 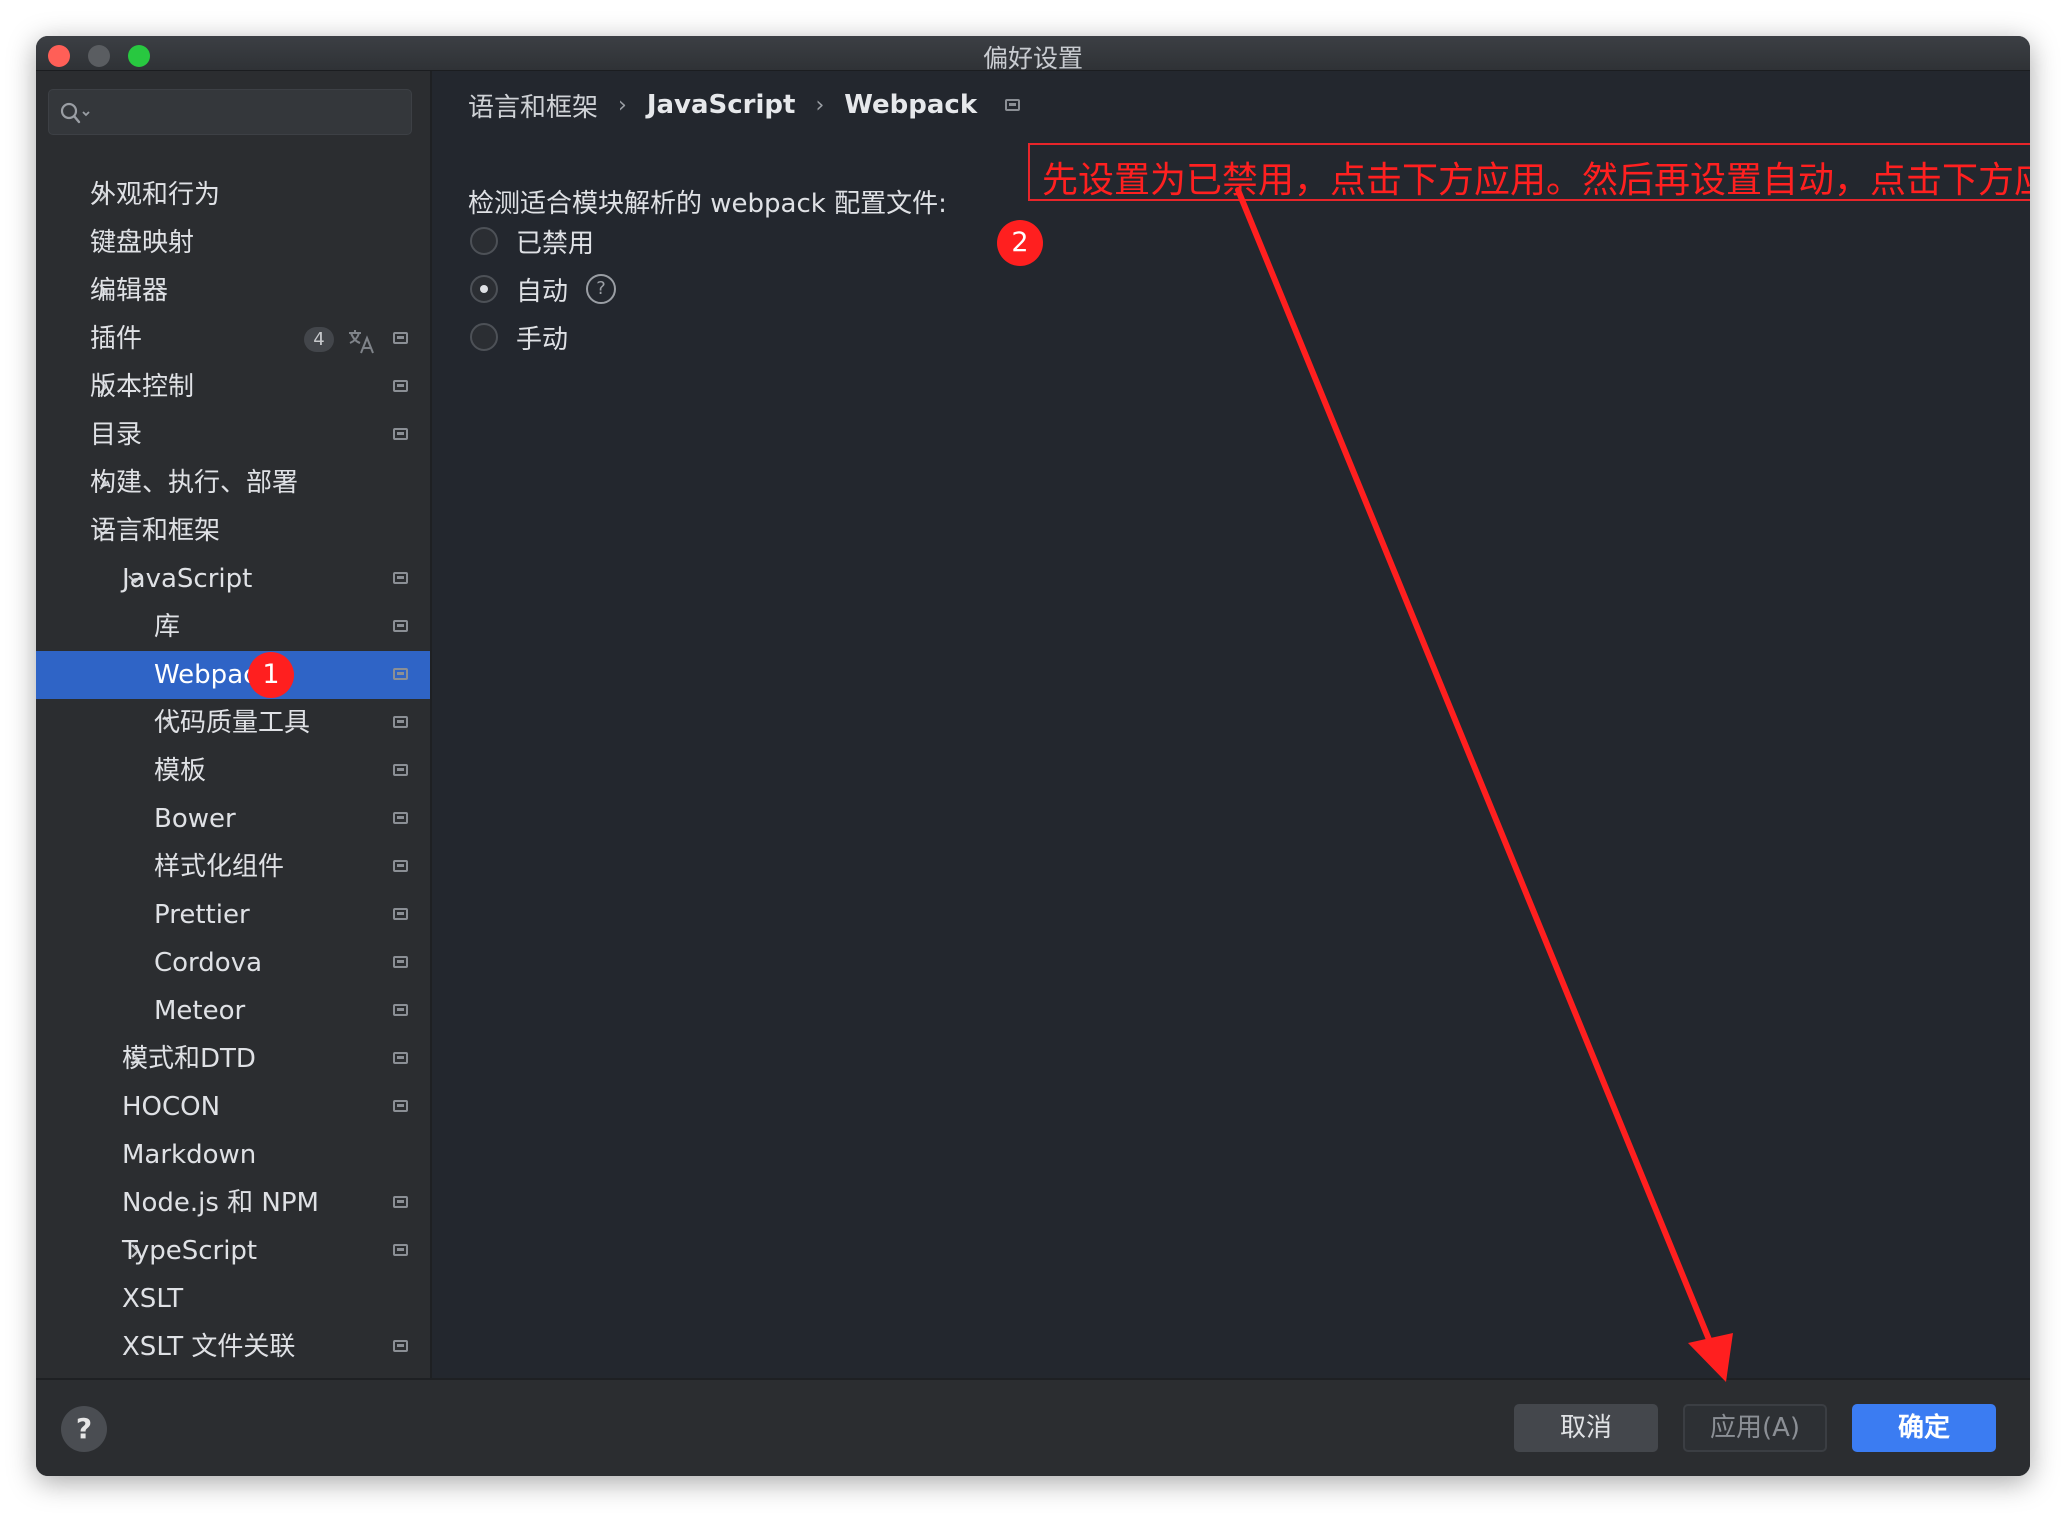 What do you see at coordinates (542, 337) in the screenshot?
I see `radio-manual-label: 手动` at bounding box center [542, 337].